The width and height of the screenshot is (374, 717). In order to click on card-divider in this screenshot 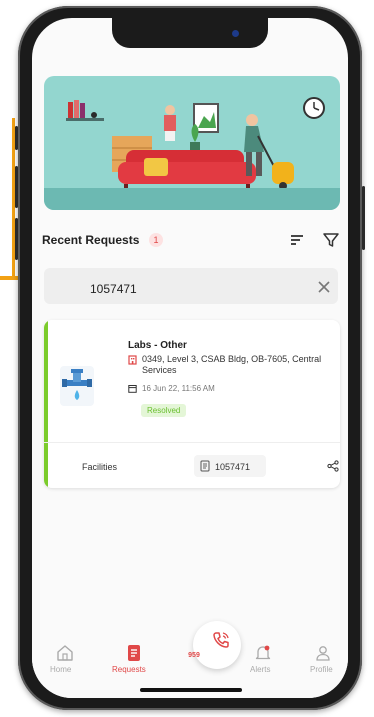, I will do `click(192, 442)`.